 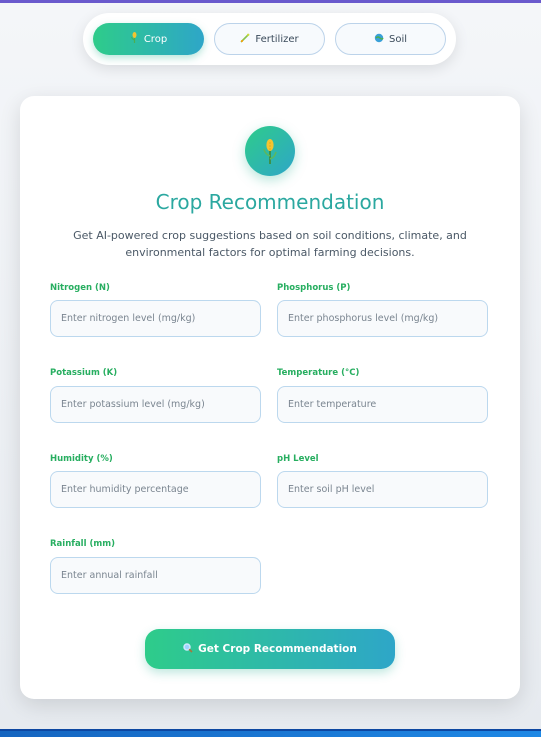 What do you see at coordinates (314, 288) in the screenshot?
I see `phosphorus-label: Phosphorus (P)` at bounding box center [314, 288].